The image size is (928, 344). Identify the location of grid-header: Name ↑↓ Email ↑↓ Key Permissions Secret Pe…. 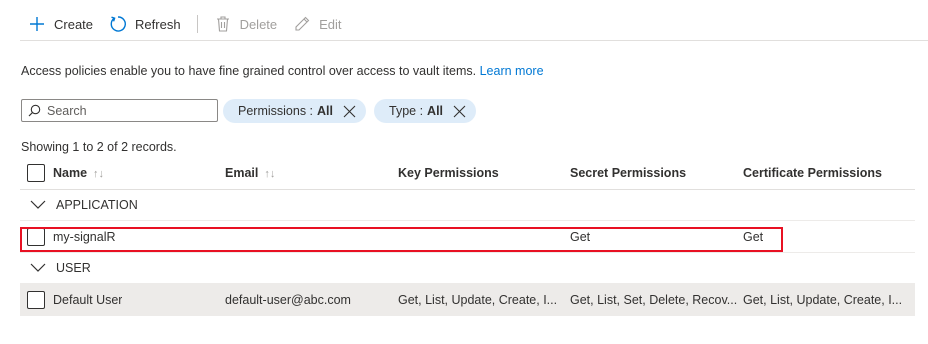
(467, 173).